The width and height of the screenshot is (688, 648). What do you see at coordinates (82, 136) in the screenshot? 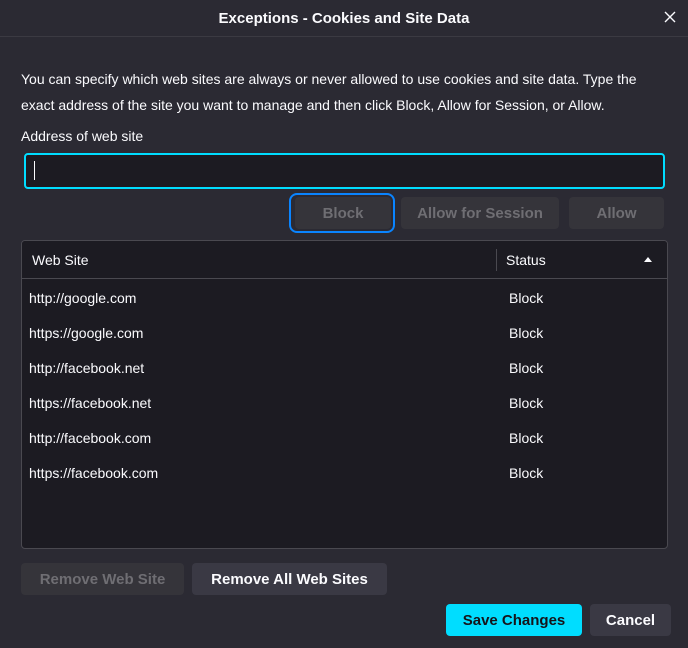
I see `address-label: Address of web site` at bounding box center [82, 136].